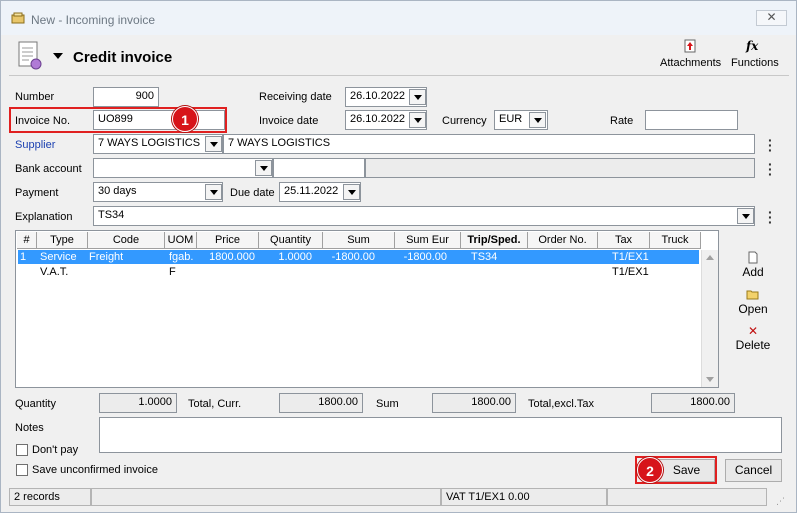  Describe the element at coordinates (93, 20) in the screenshot. I see `window-title: New - Incoming invoice` at that location.